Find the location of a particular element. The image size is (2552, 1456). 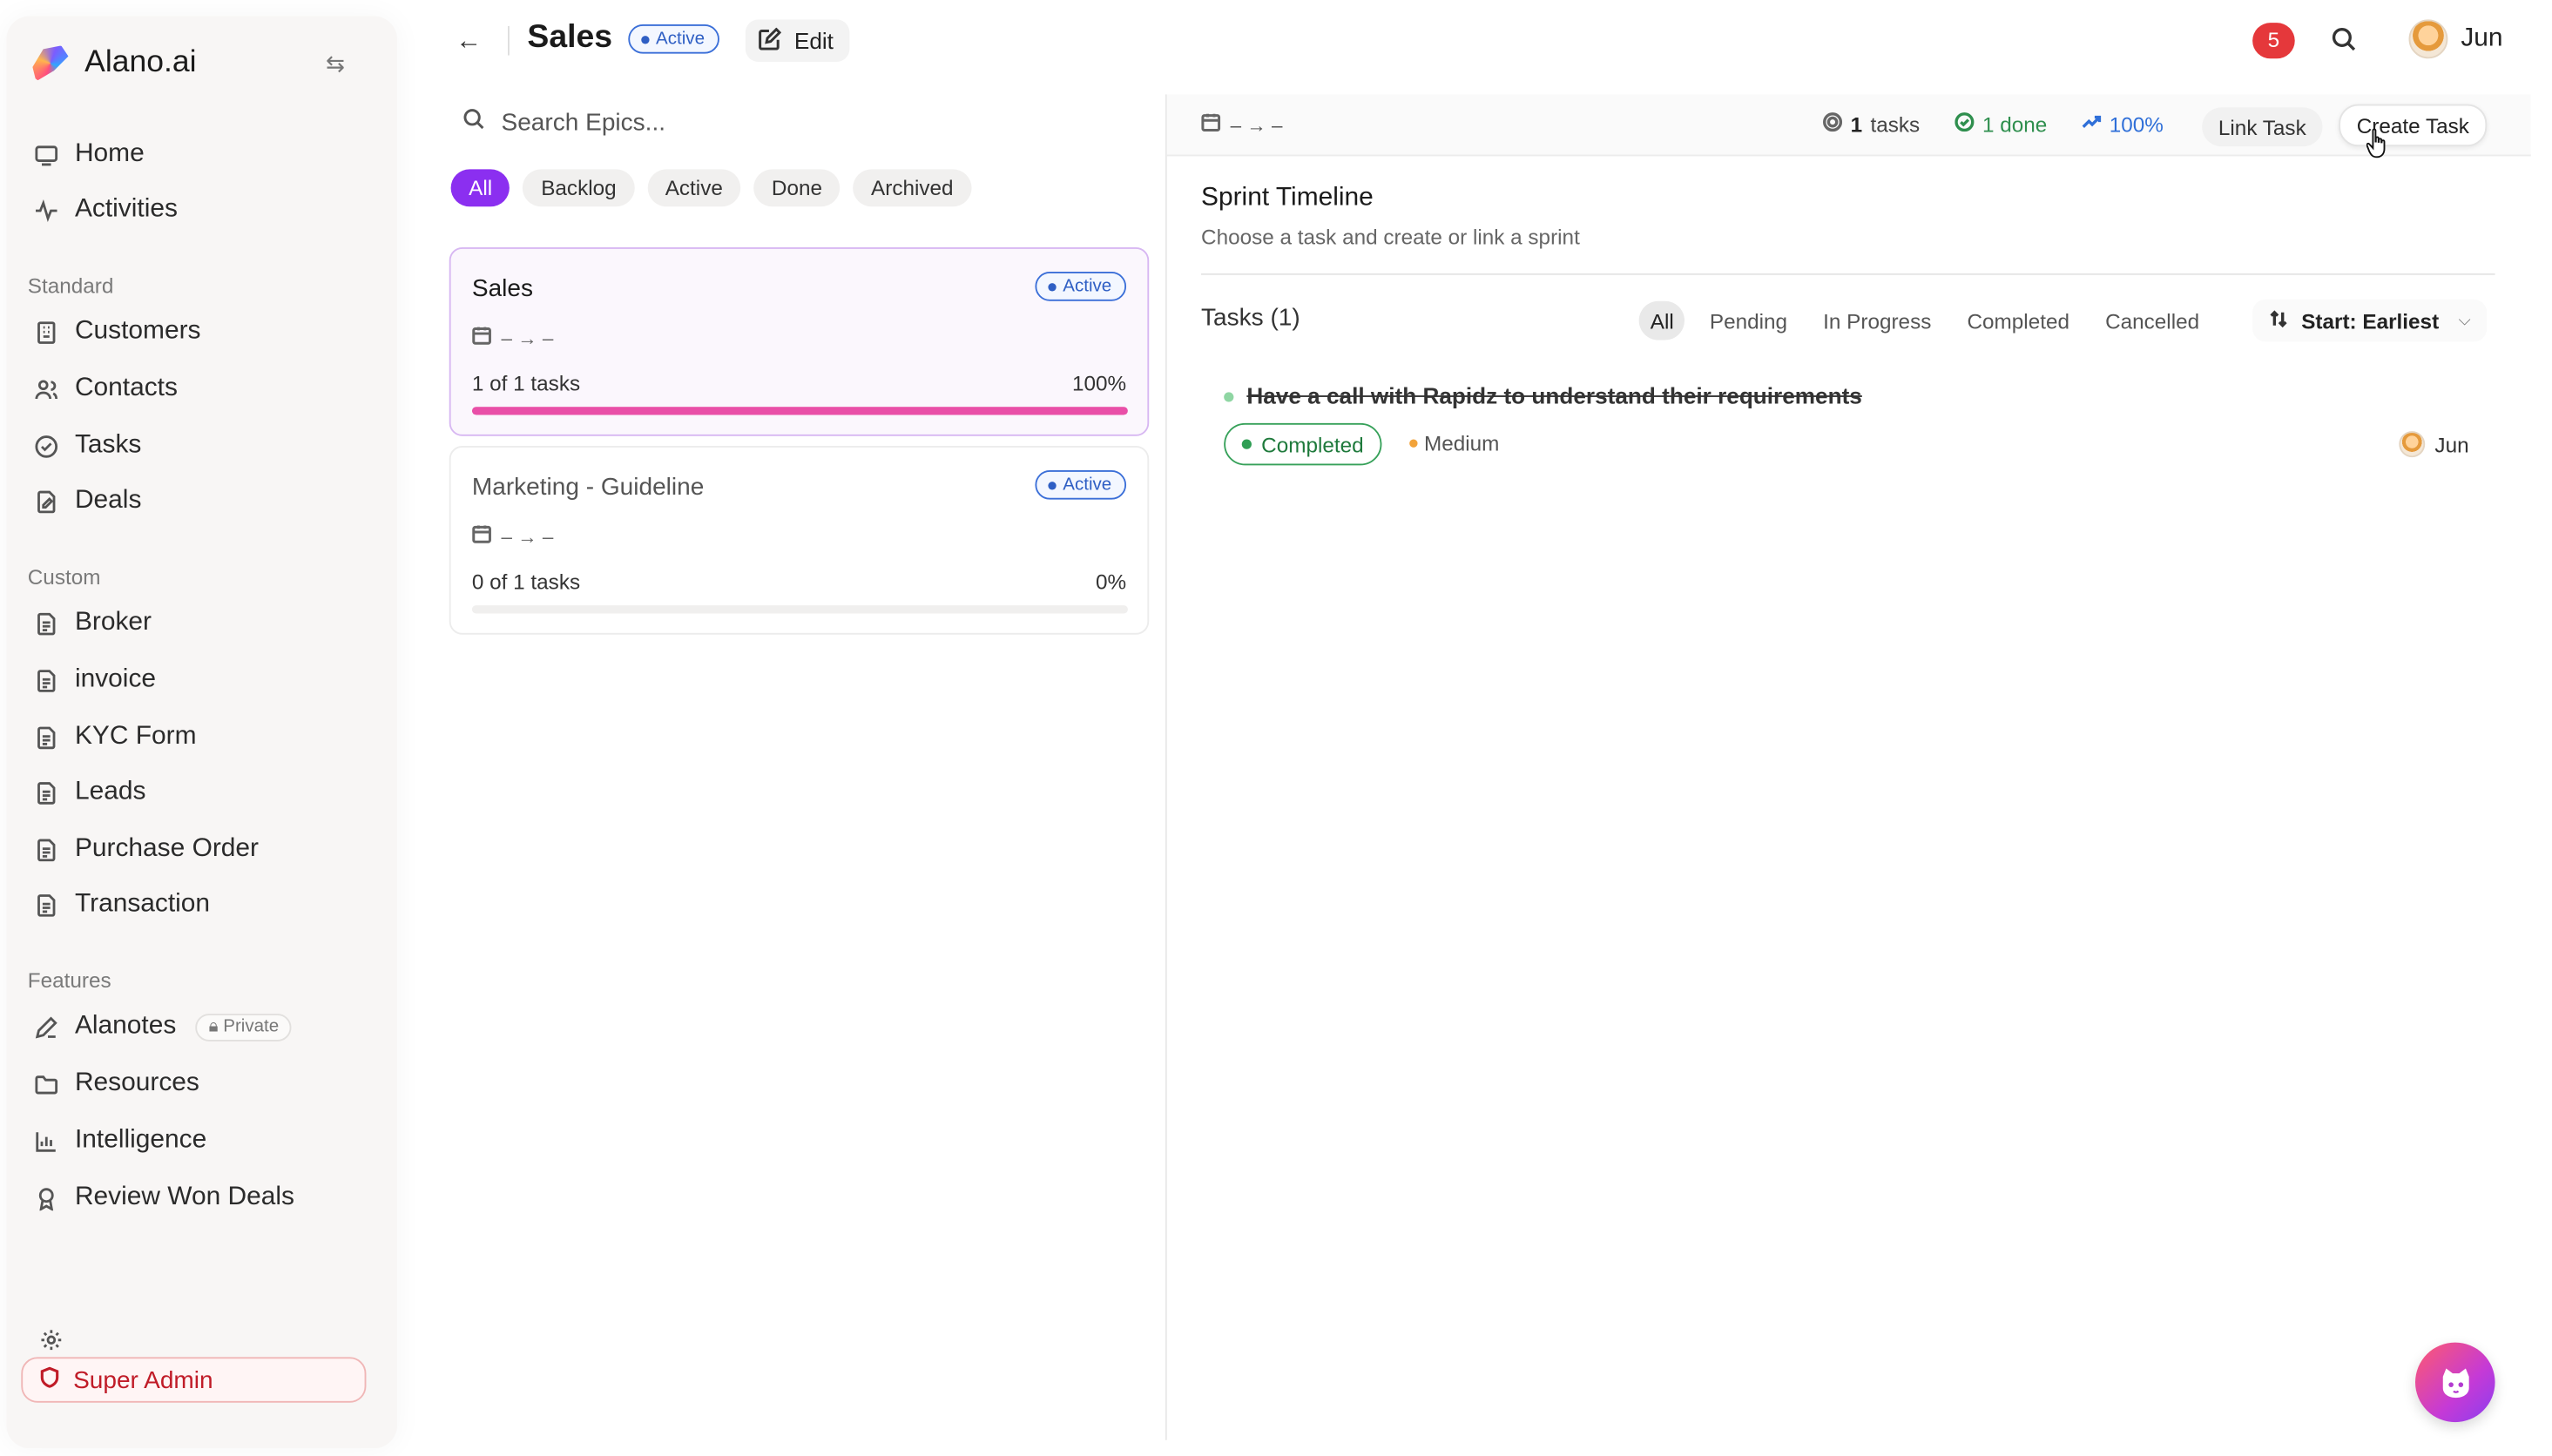

sidebar-item-purchase-order: Purchase Order is located at coordinates (145, 849).